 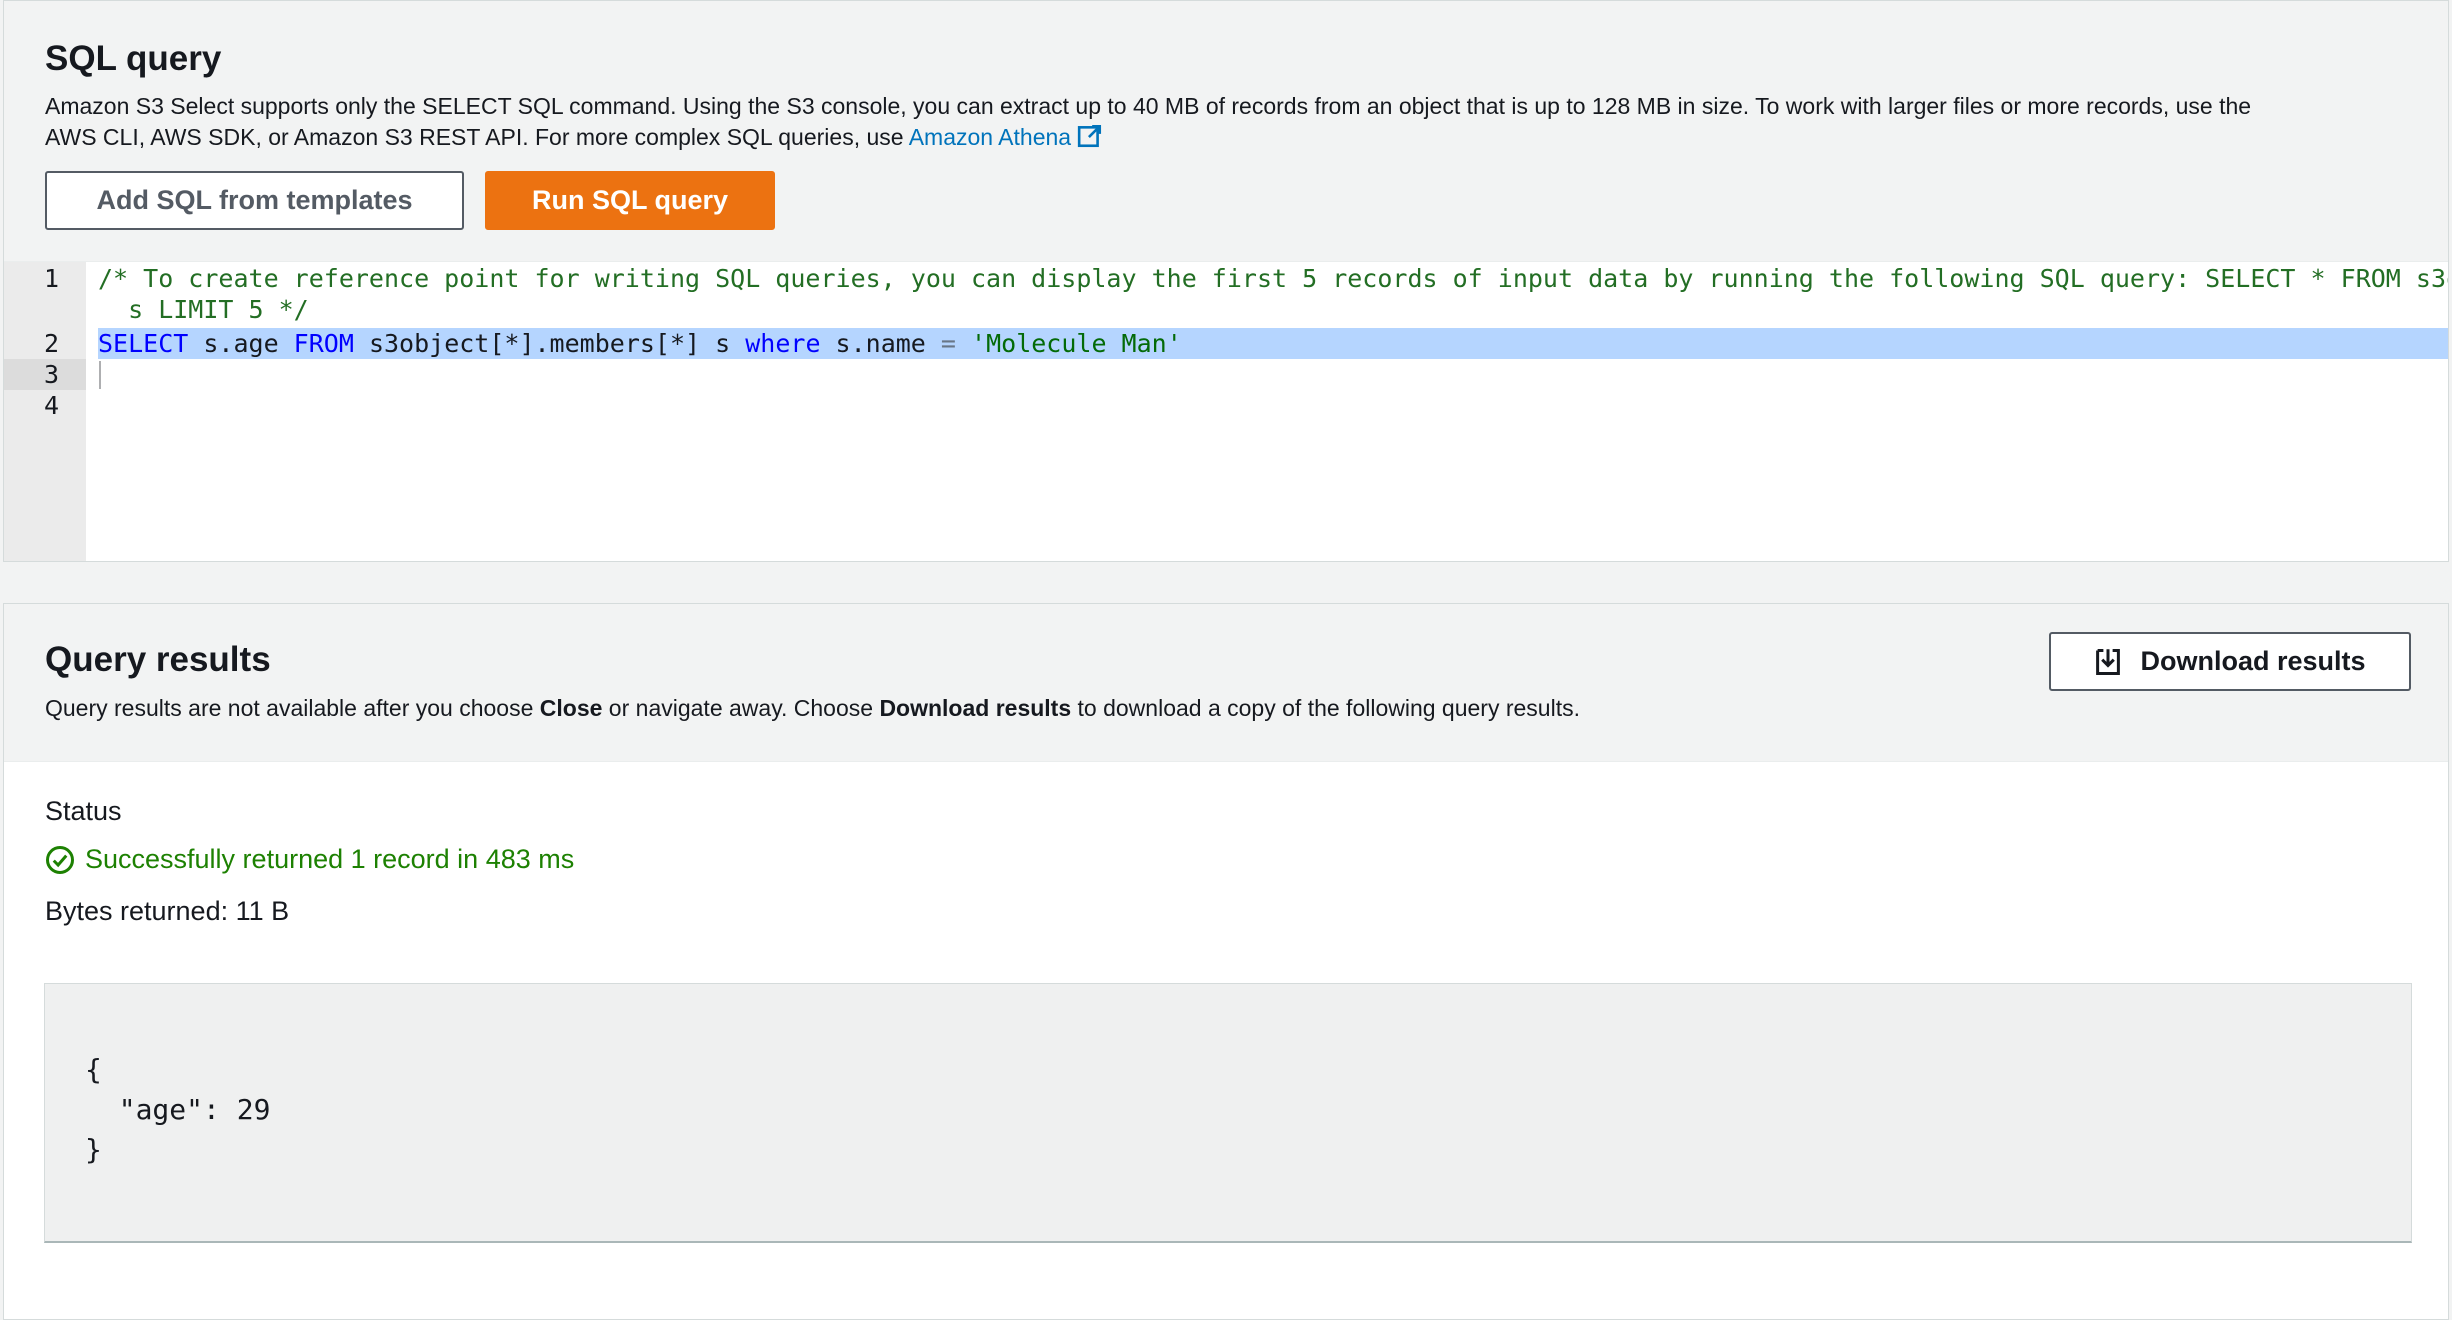 I want to click on line-number-active: 3, so click(x=45, y=374).